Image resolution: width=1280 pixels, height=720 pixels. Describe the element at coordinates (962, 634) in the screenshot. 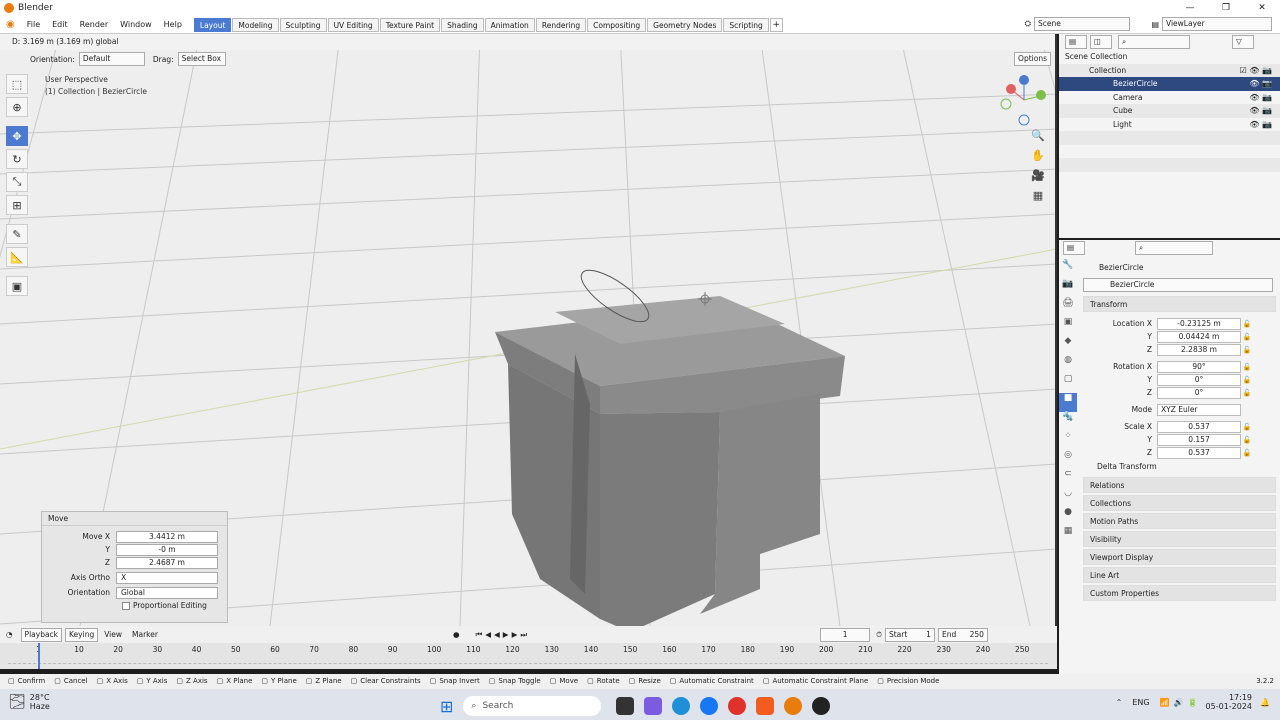

I see `end-frame-field: End 250` at that location.